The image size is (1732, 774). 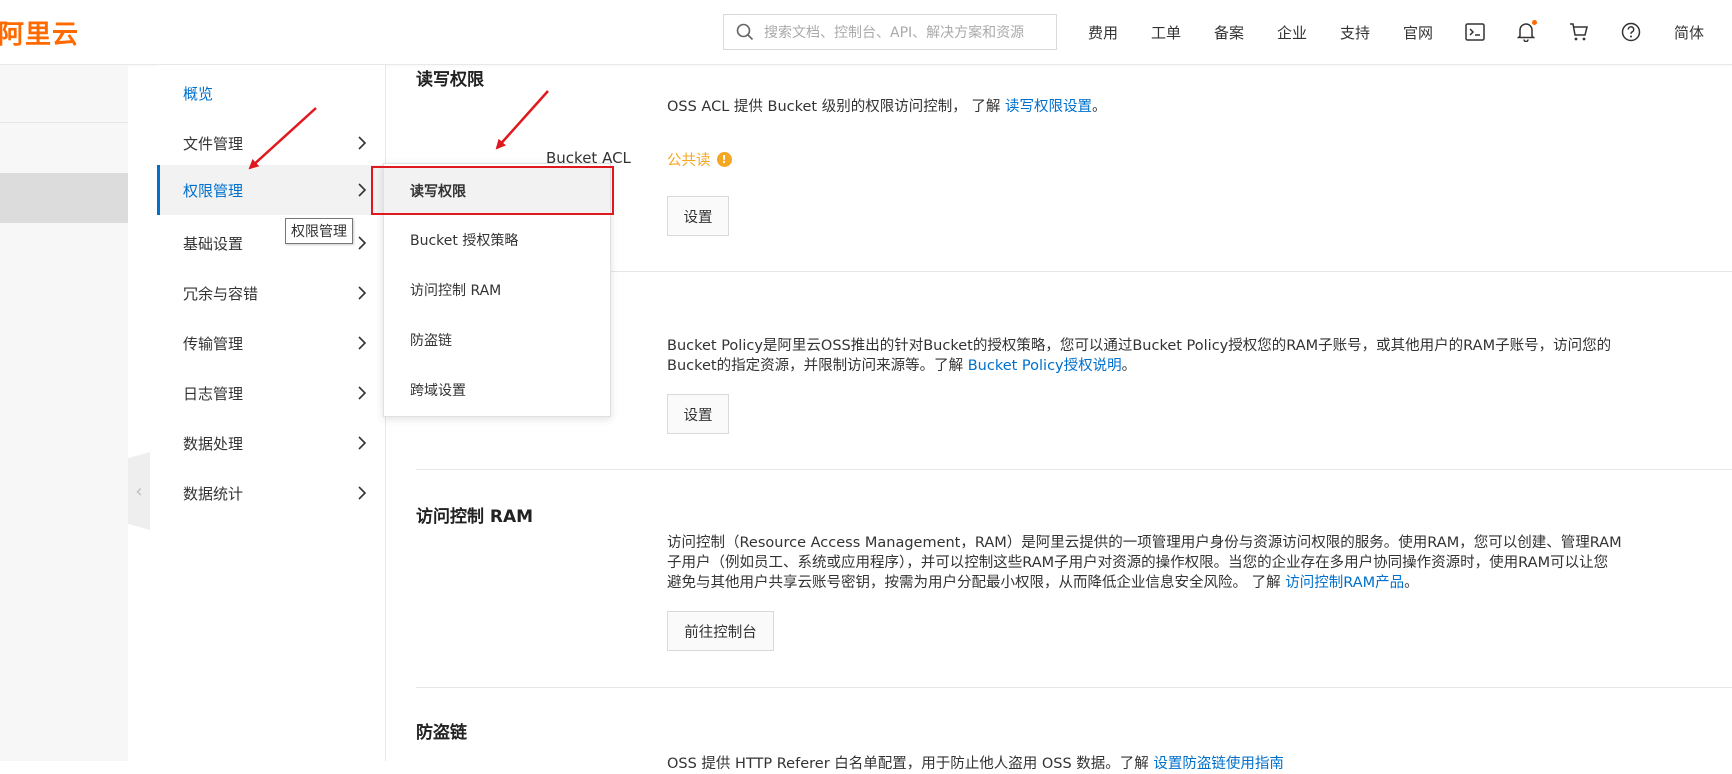 I want to click on sidebar-item-logs: 日志管理, so click(x=271, y=393).